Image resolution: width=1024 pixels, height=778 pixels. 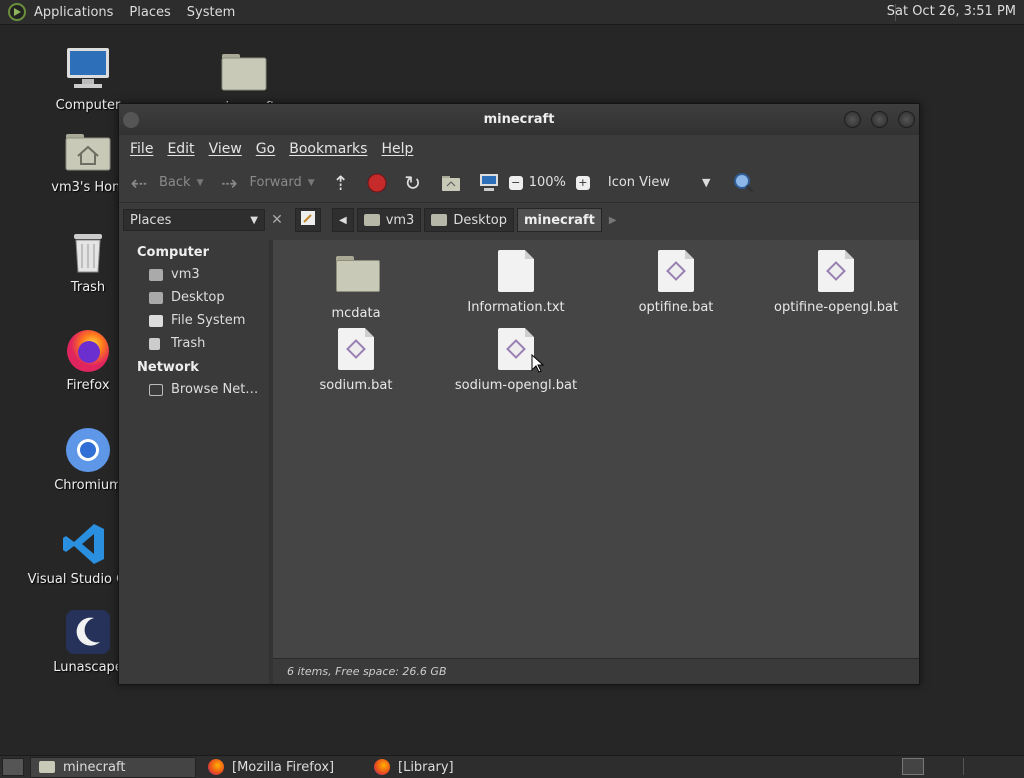 I want to click on path-segment-desktop: Desktop, so click(x=469, y=220).